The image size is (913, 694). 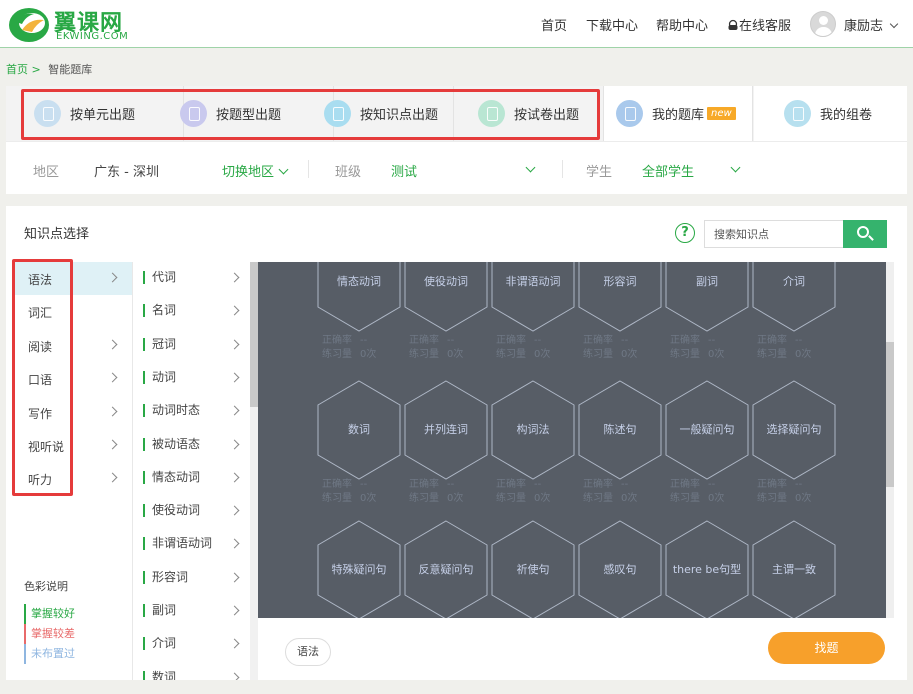 I want to click on subcategory-item: 冠词, so click(x=192, y=345).